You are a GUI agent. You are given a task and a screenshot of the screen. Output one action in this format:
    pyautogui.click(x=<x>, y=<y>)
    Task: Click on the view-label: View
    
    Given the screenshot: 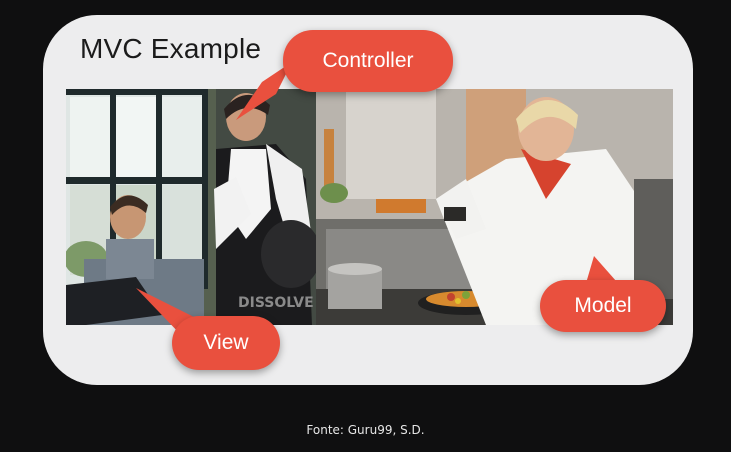 What is the action you would take?
    pyautogui.click(x=226, y=342)
    